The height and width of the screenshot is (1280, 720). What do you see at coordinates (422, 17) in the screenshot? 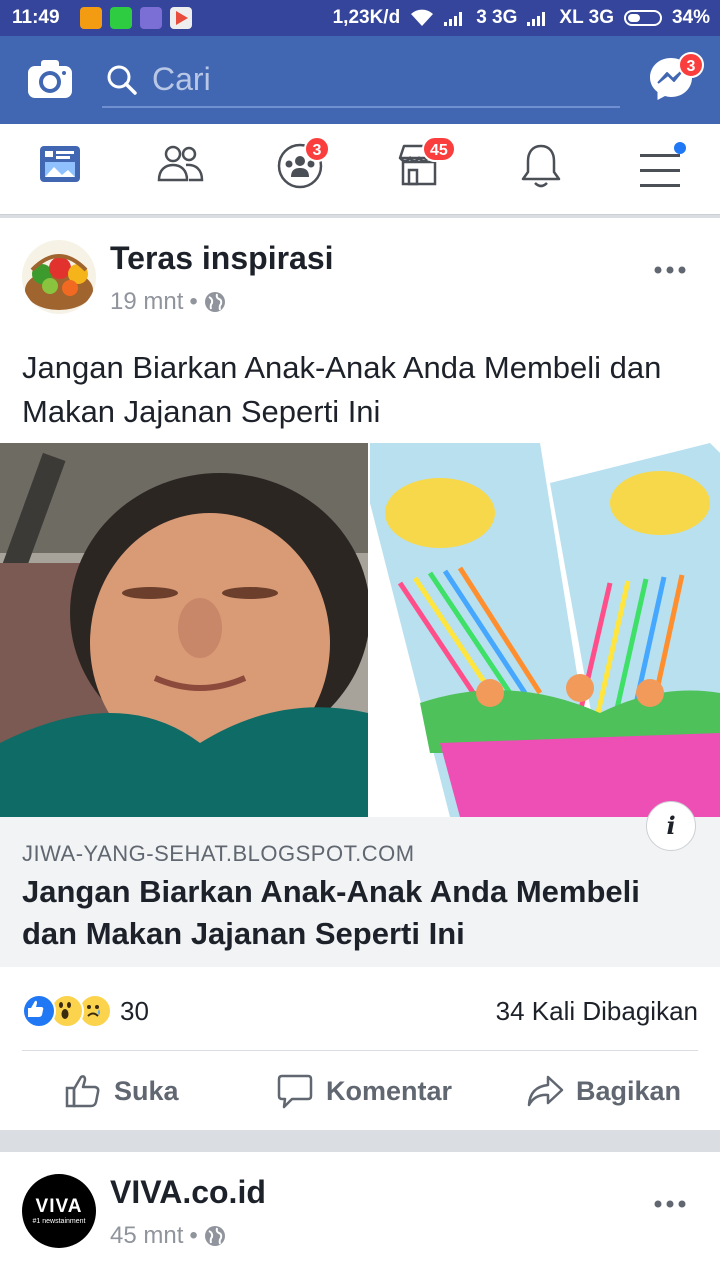
I see `wifi-icon` at bounding box center [422, 17].